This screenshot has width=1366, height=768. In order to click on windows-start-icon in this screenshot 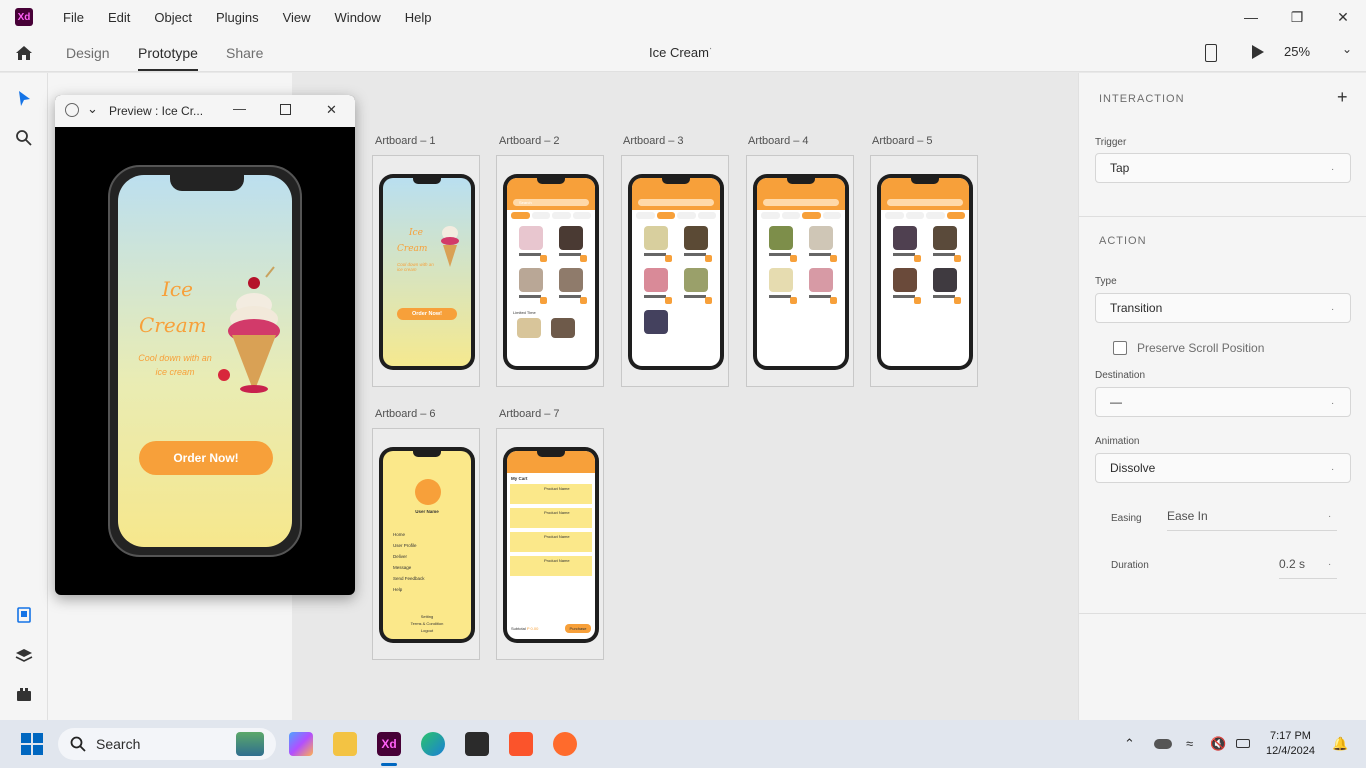, I will do `click(32, 744)`.